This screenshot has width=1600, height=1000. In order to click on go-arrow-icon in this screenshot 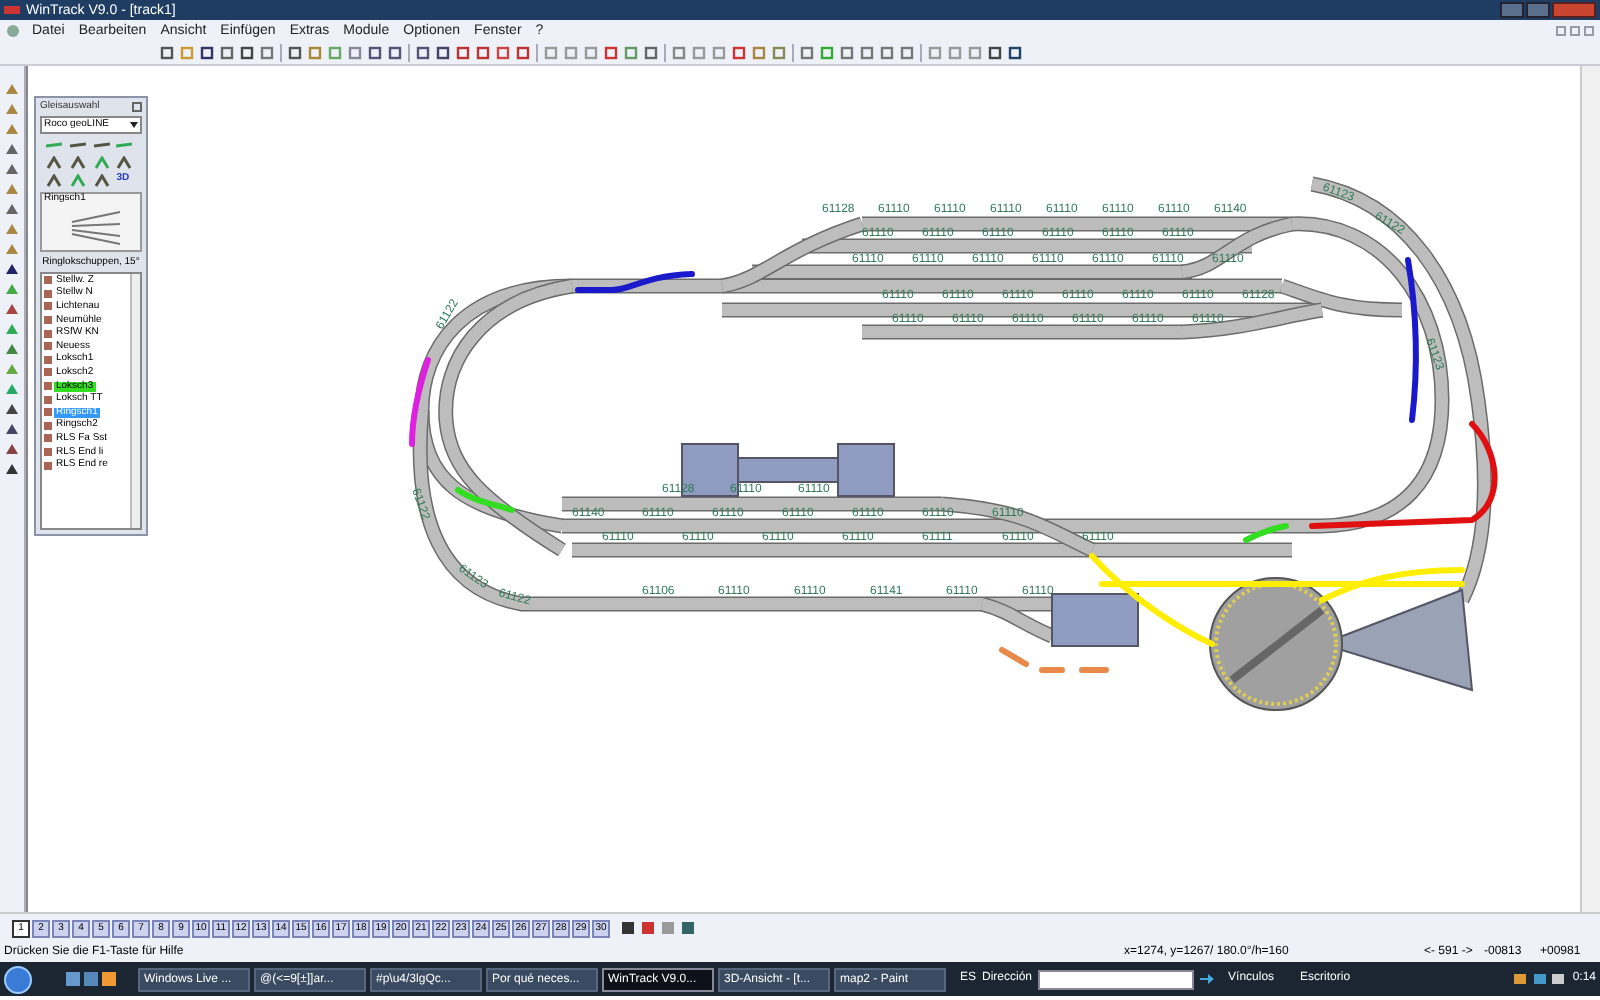, I will do `click(1207, 979)`.